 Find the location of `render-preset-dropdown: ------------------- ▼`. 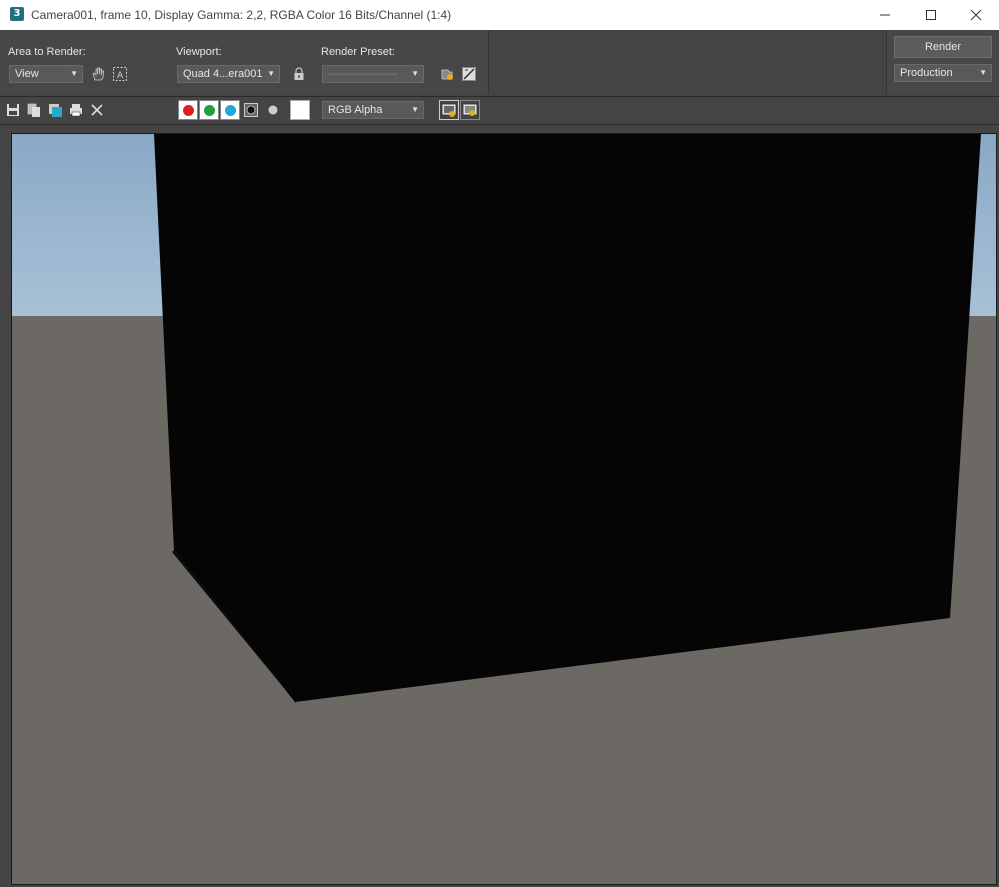

render-preset-dropdown: ------------------- ▼ is located at coordinates (373, 74).